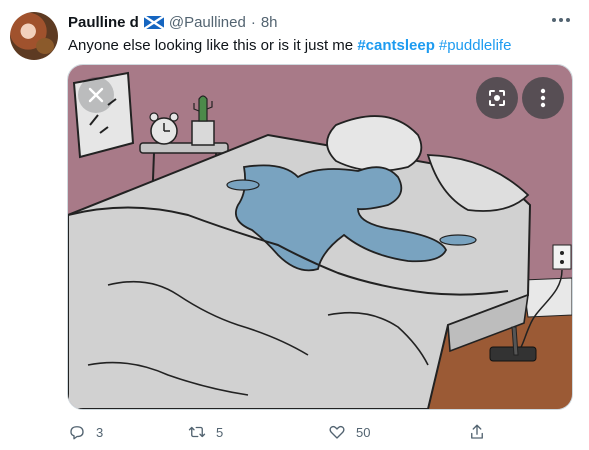  I want to click on reply-count: 3, so click(100, 432).